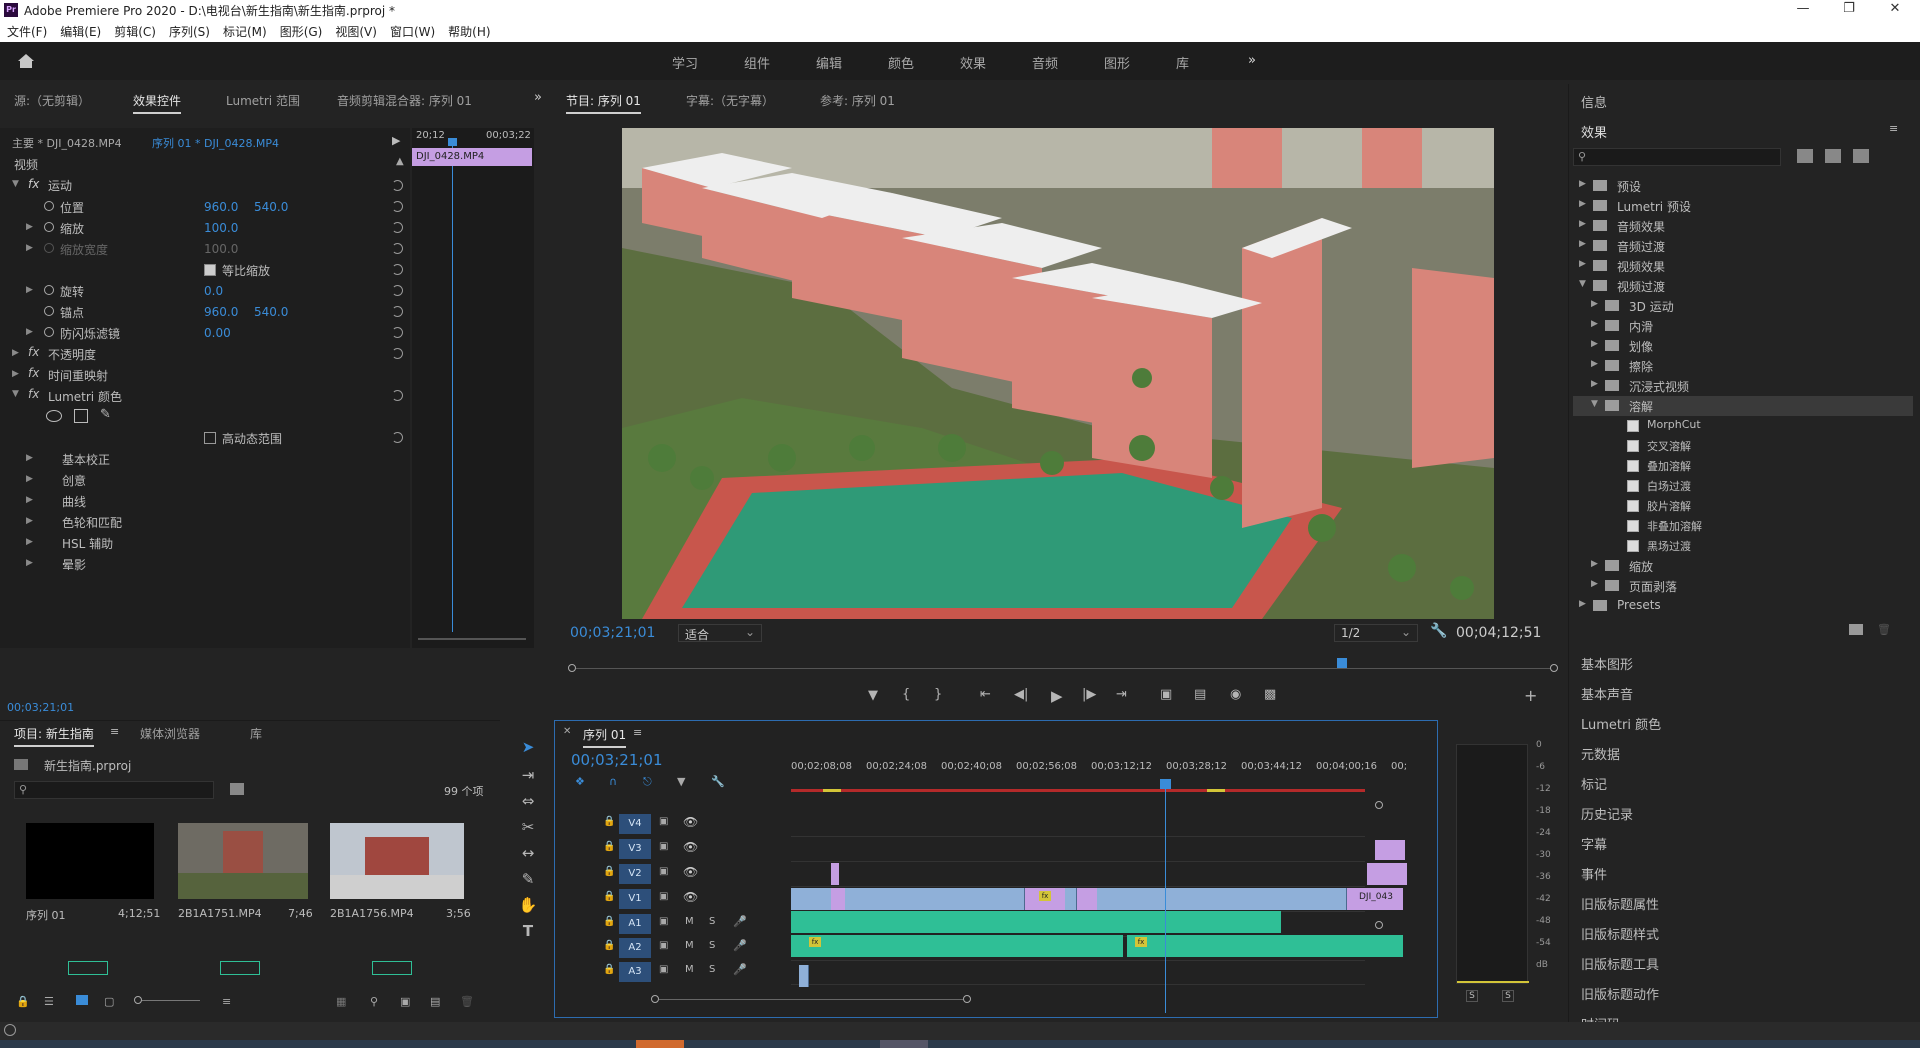  I want to click on zoom-slider, so click(167, 1000).